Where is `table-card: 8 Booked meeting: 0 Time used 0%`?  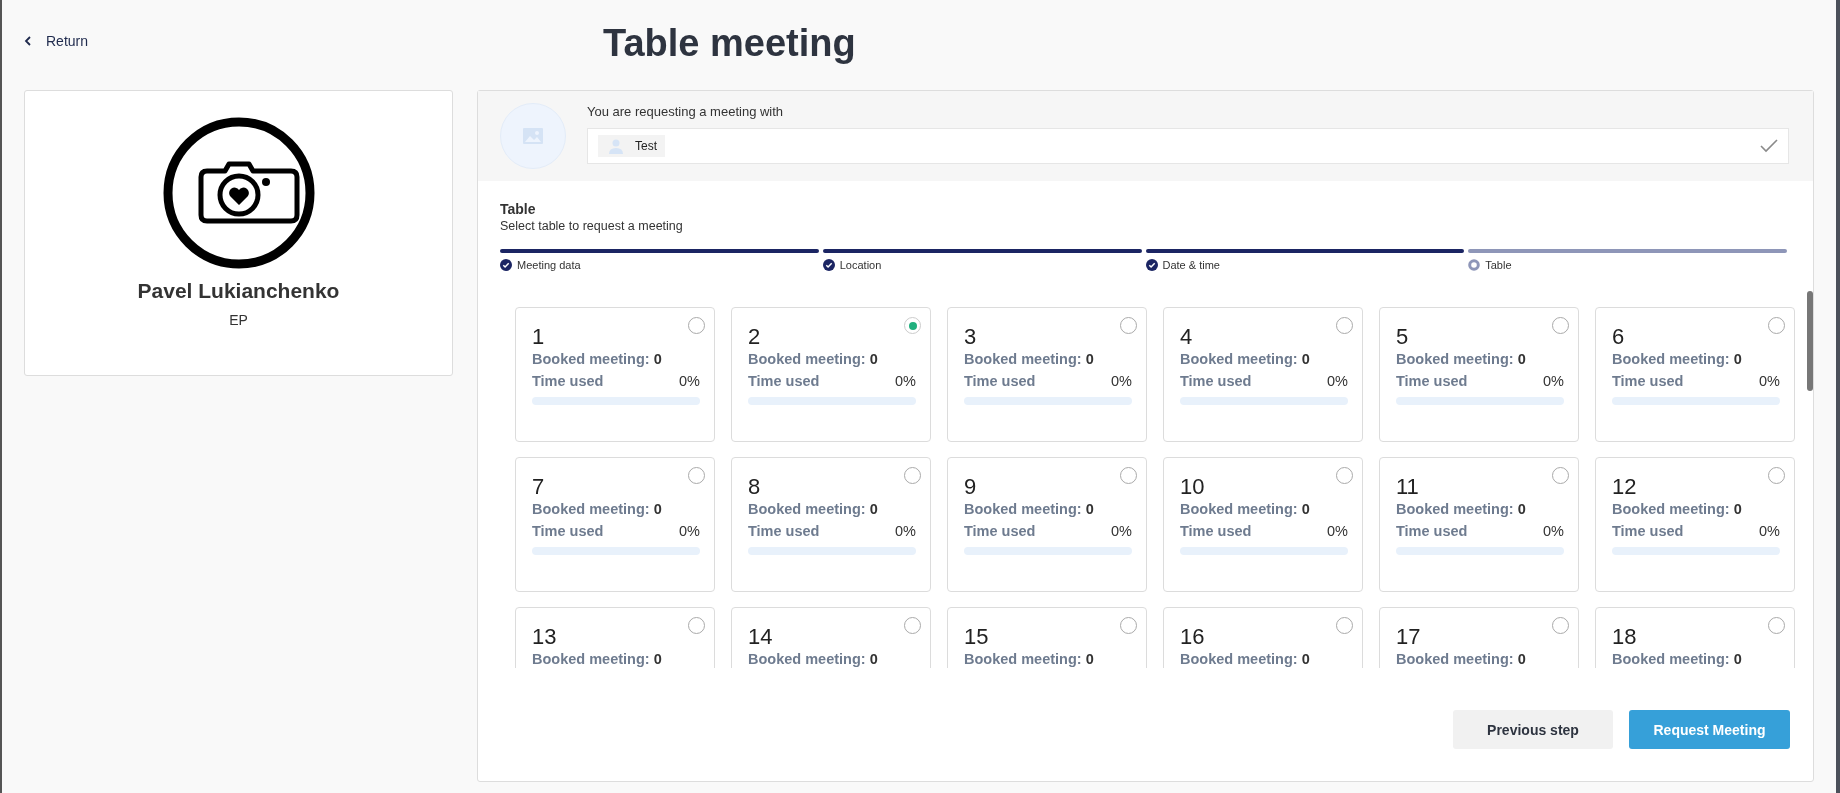
table-card: 8 Booked meeting: 0 Time used 0% is located at coordinates (831, 524).